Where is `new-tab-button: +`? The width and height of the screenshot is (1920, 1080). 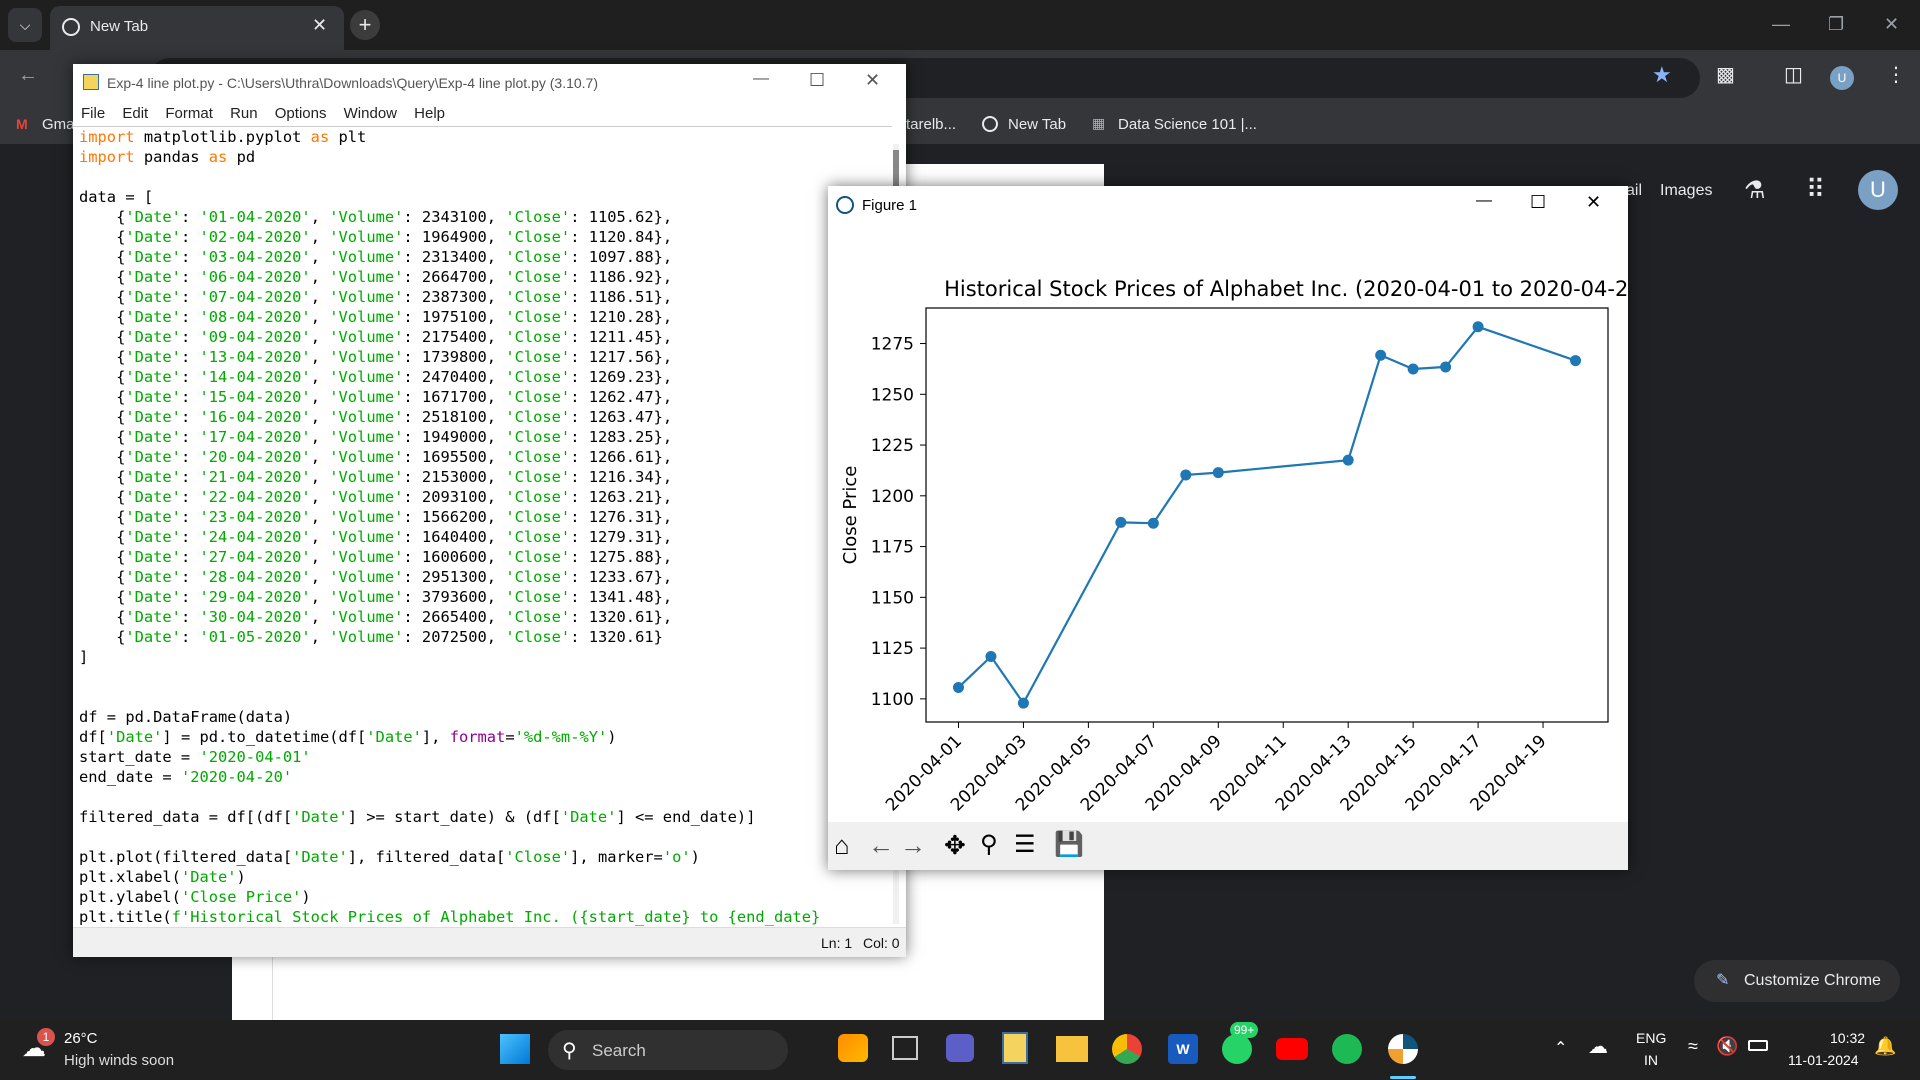 new-tab-button: + is located at coordinates (365, 25).